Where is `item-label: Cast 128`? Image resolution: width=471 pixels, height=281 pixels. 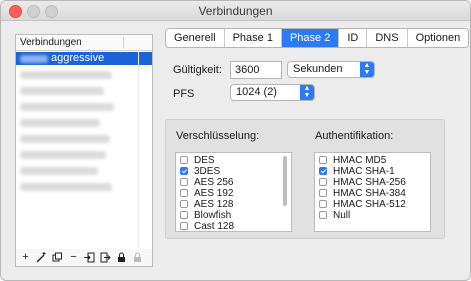
item-label: Cast 128 is located at coordinates (214, 226).